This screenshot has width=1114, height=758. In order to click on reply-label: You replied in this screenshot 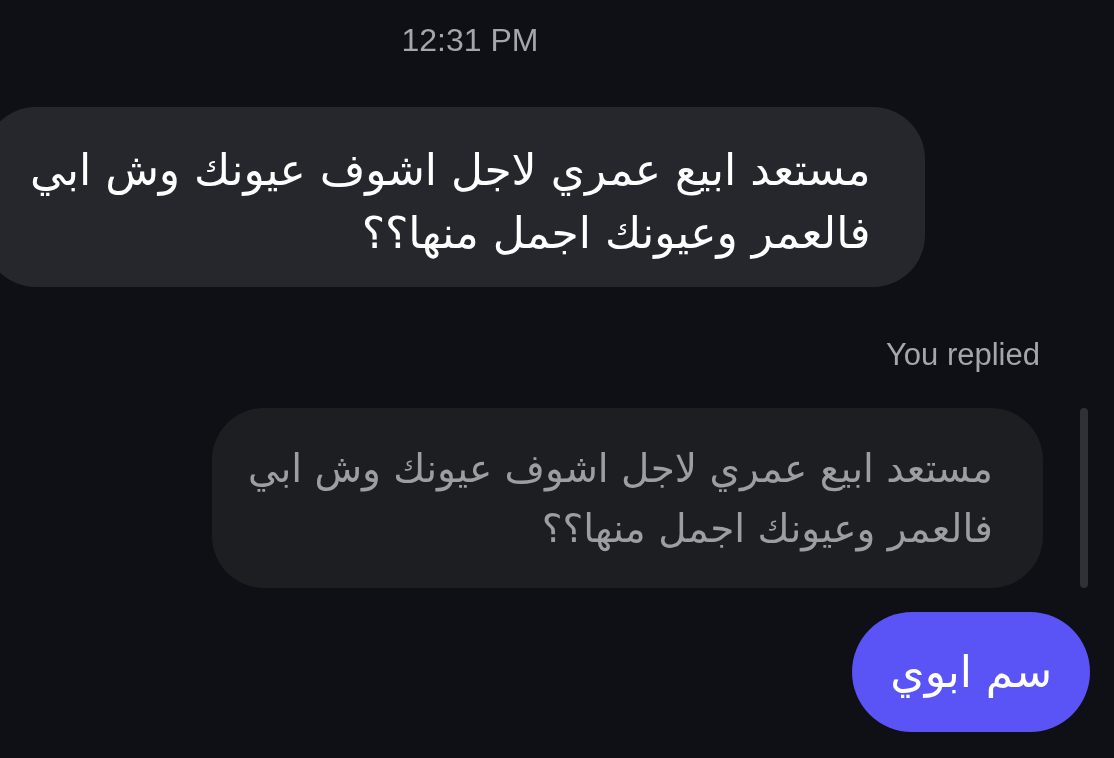, I will do `click(963, 355)`.